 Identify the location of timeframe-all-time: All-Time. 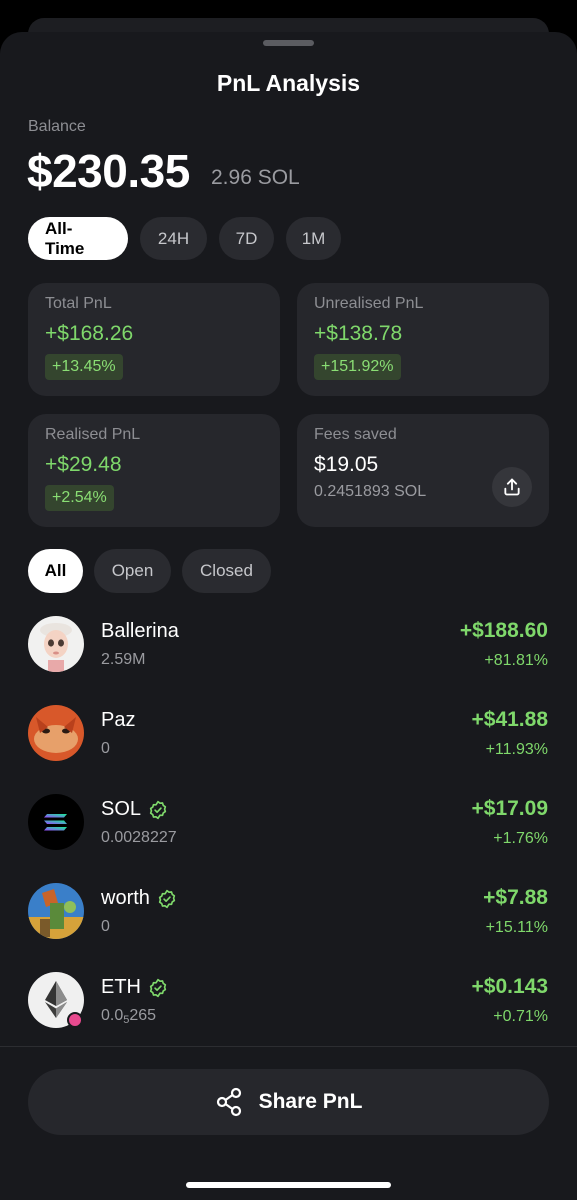
(78, 238).